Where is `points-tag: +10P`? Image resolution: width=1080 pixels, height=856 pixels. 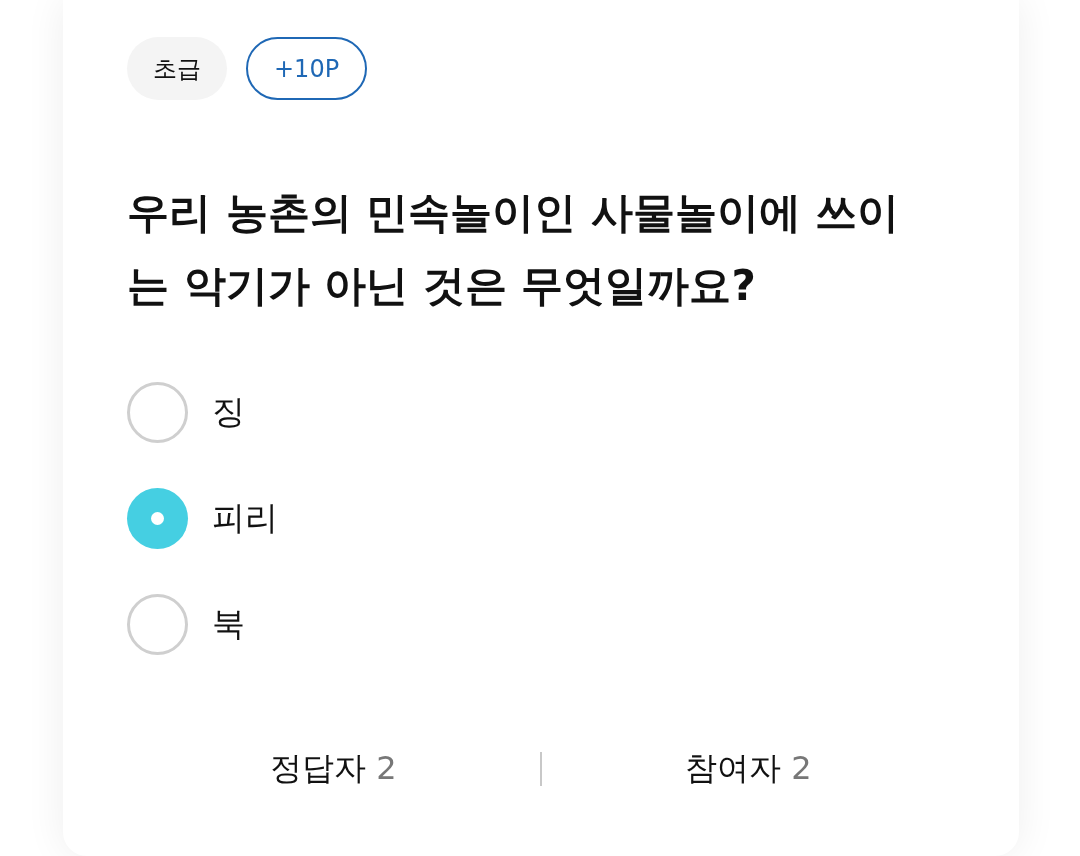 points-tag: +10P is located at coordinates (307, 68).